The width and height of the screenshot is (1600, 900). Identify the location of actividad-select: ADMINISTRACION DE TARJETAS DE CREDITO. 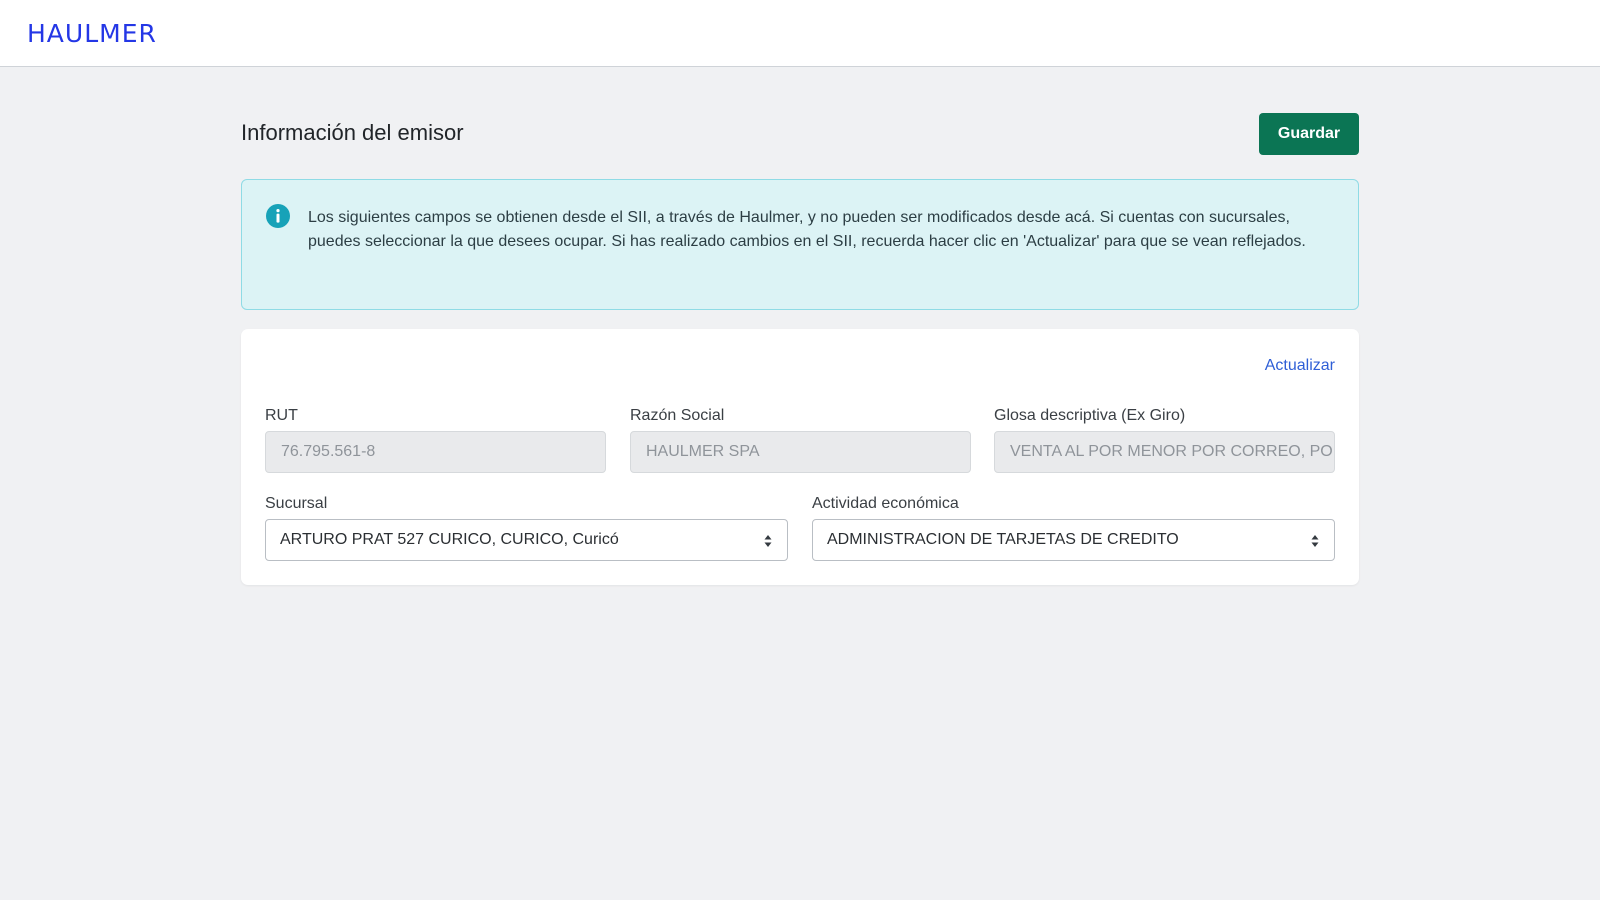
(1073, 540).